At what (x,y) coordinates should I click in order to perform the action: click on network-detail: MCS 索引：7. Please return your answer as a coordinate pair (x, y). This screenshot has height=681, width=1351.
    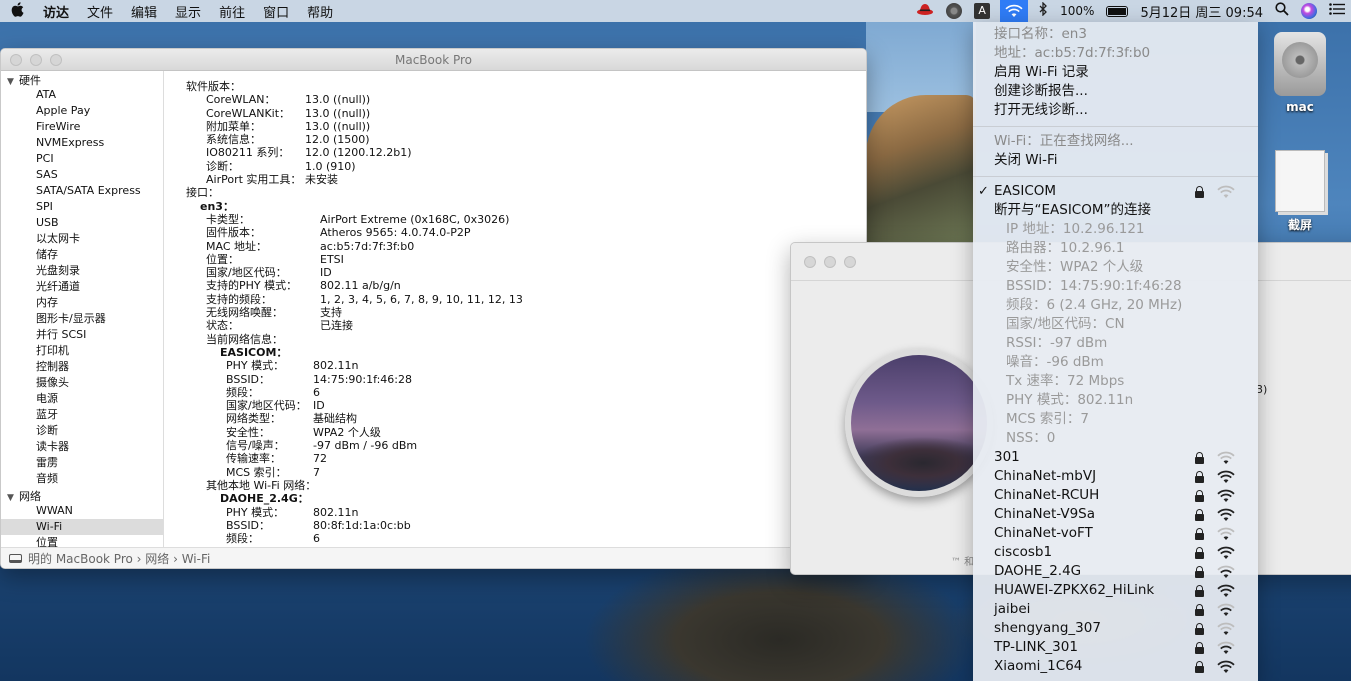
    Looking at the image, I should click on (1048, 419).